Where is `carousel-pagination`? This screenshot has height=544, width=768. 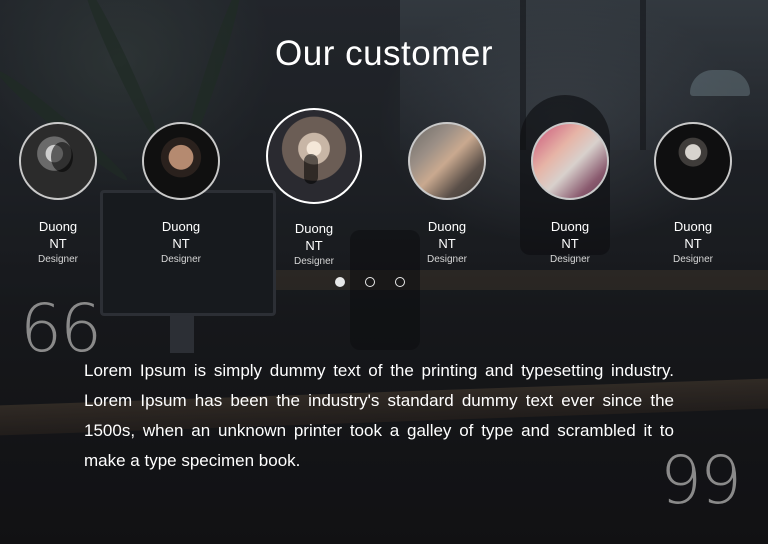 carousel-pagination is located at coordinates (370, 283).